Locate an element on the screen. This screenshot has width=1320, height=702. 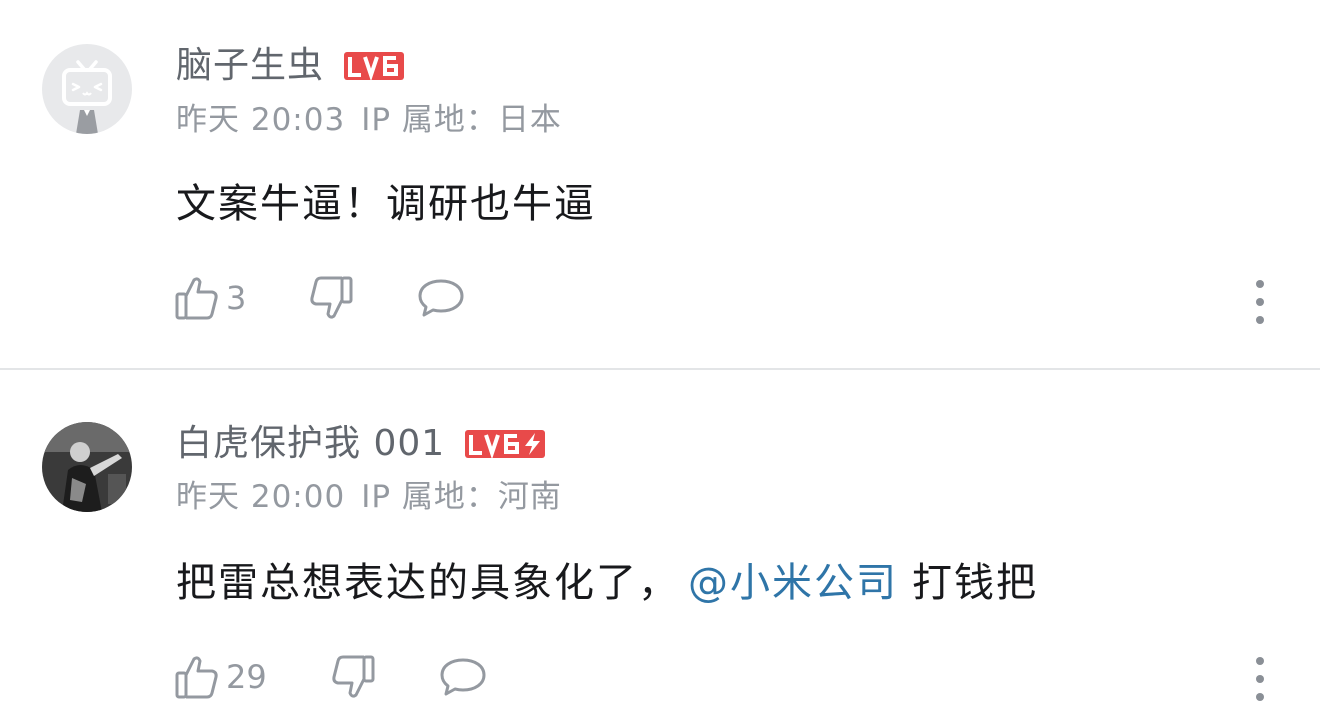
photo-avatar-icon is located at coordinates (87, 467).